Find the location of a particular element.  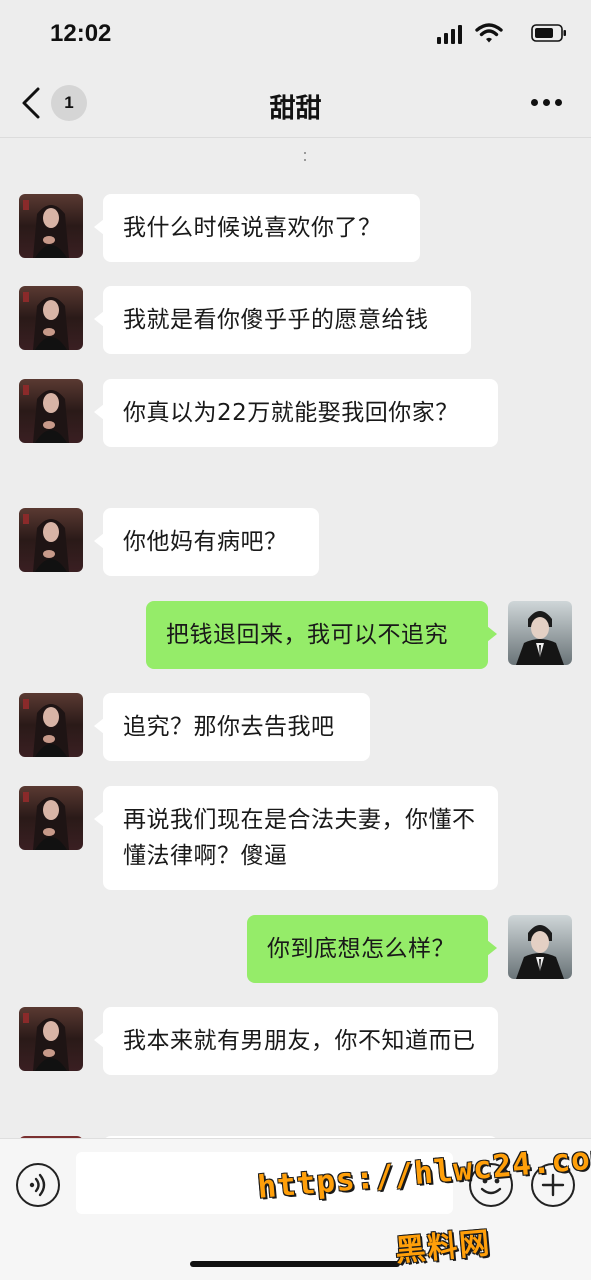

message-bubble-outgoing: 把钱退回来，我可以不追究 is located at coordinates (321, 635).